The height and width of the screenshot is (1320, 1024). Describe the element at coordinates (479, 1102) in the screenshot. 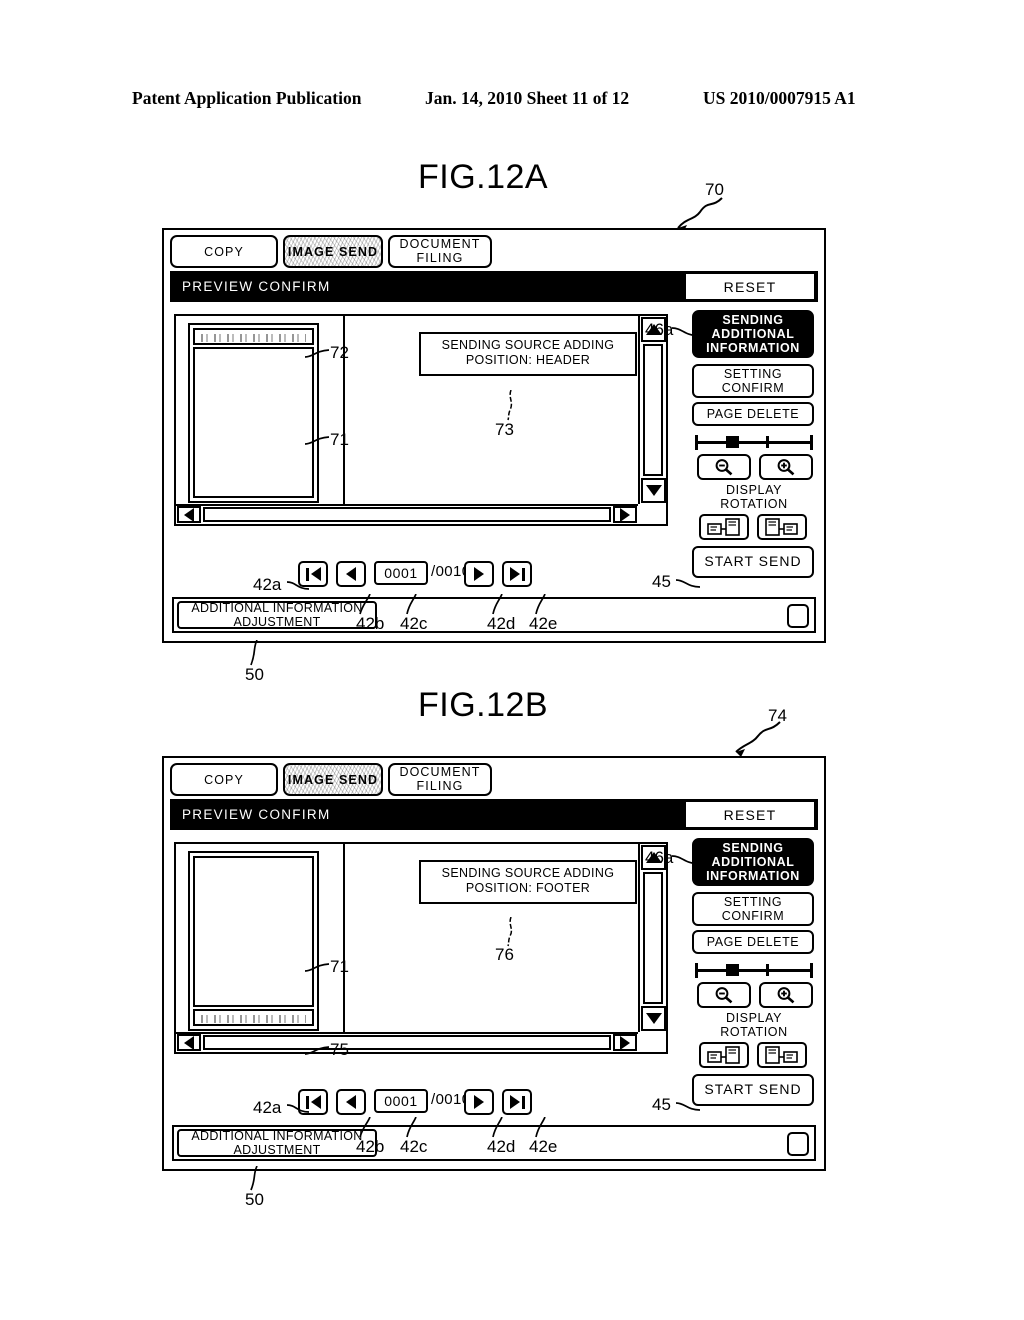

I see `next-page-button-b` at that location.